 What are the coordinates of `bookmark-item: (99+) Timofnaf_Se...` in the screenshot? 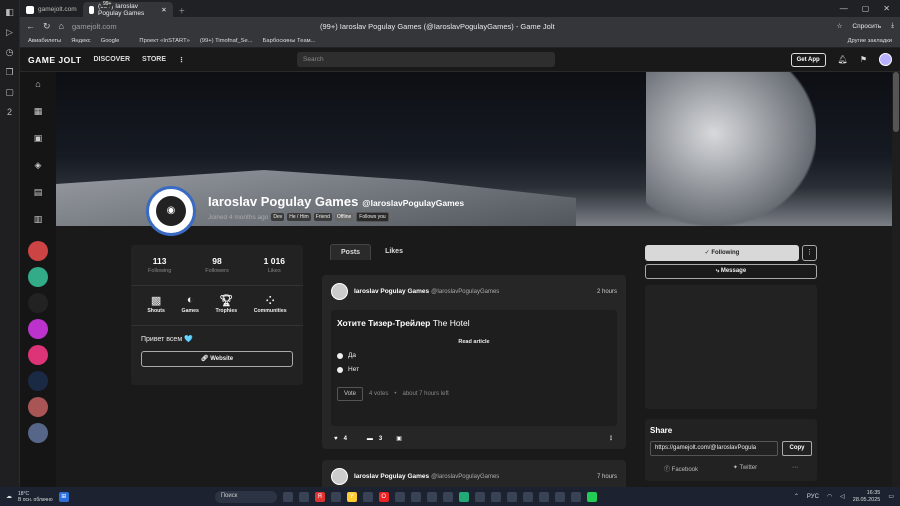 It's located at (226, 41).